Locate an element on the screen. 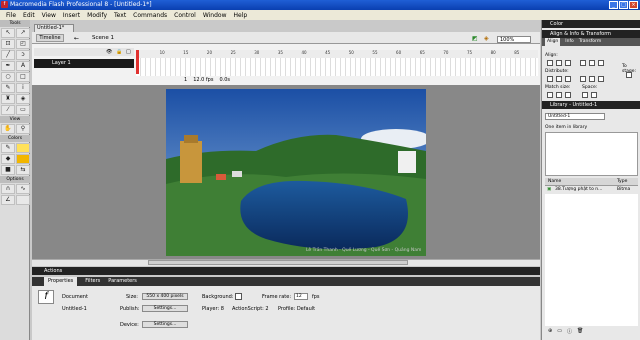 The width and height of the screenshot is (640, 340). distribute-middle-icon is located at coordinates (559, 79).